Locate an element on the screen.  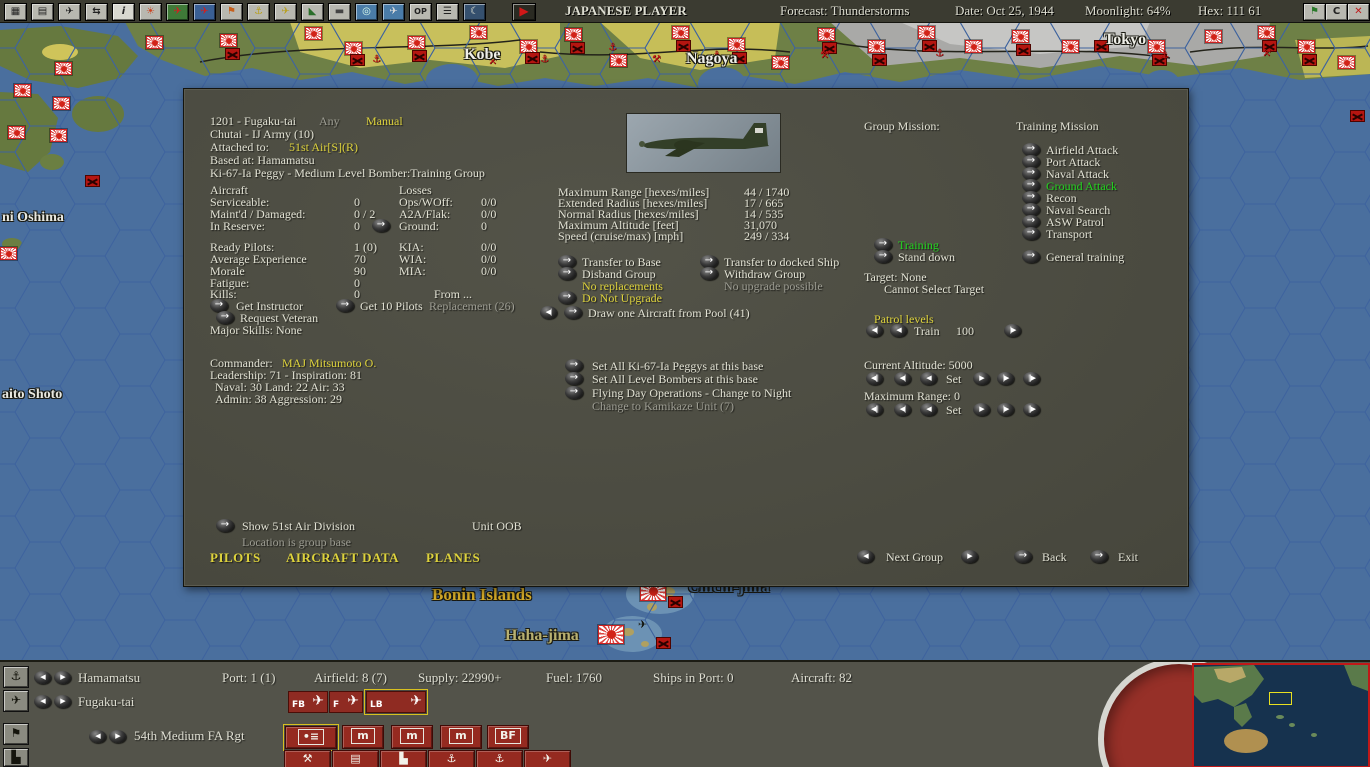
operations-icon: OP is located at coordinates (420, 12).